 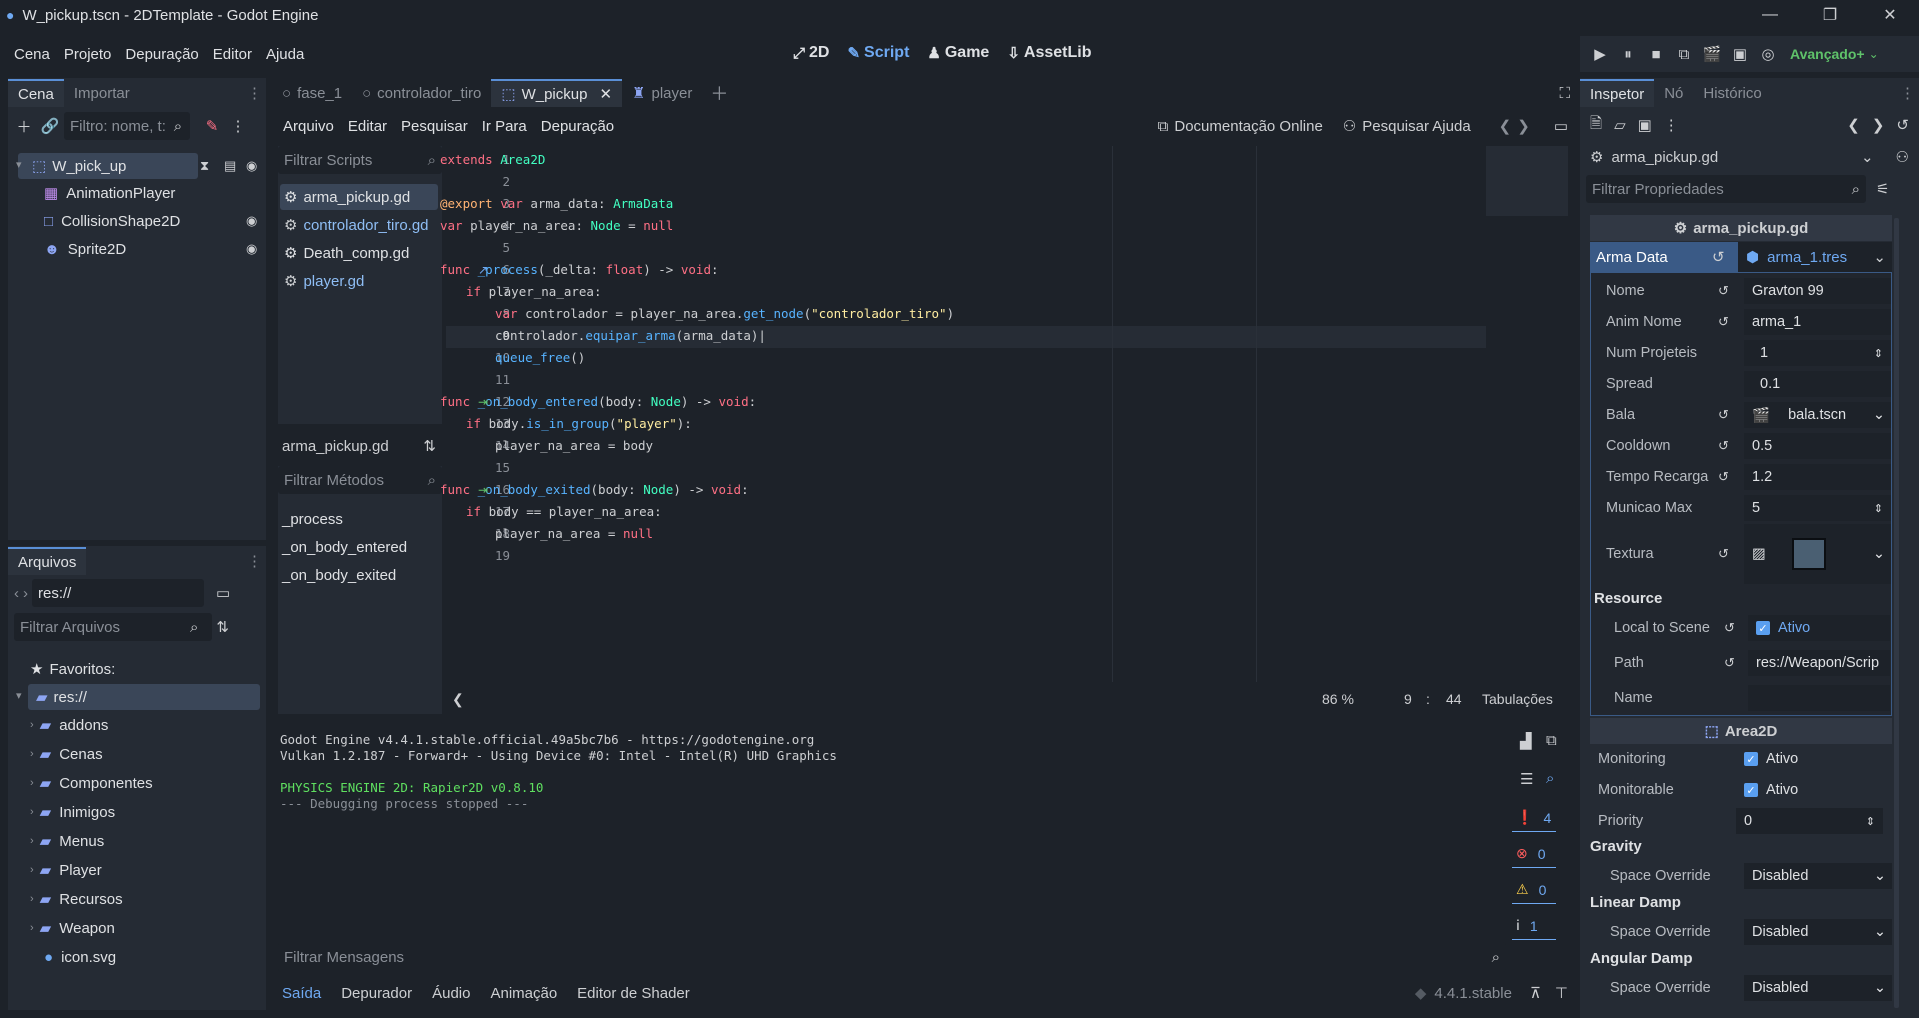 What do you see at coordinates (1741, 731) in the screenshot?
I see `area2d-section-header: ⬚ Area2D` at bounding box center [1741, 731].